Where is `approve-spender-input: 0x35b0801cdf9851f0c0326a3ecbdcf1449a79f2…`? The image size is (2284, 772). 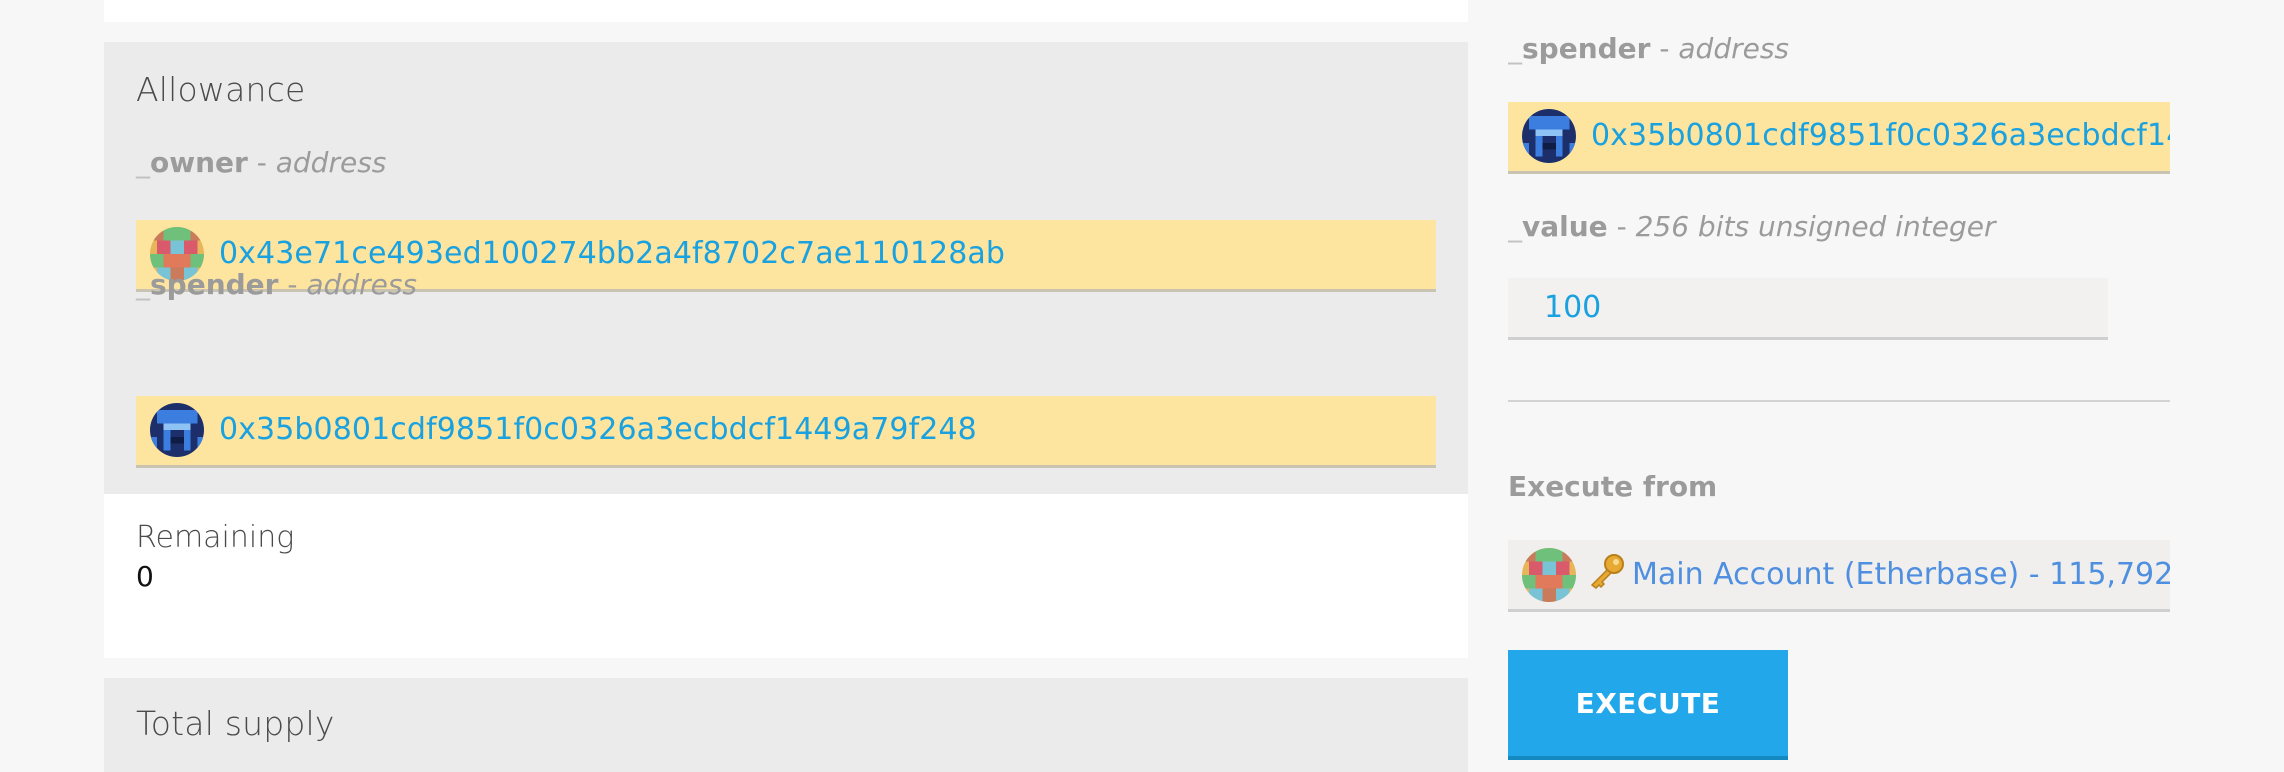 approve-spender-input: 0x35b0801cdf9851f0c0326a3ecbdcf1449a79f2… is located at coordinates (1839, 138).